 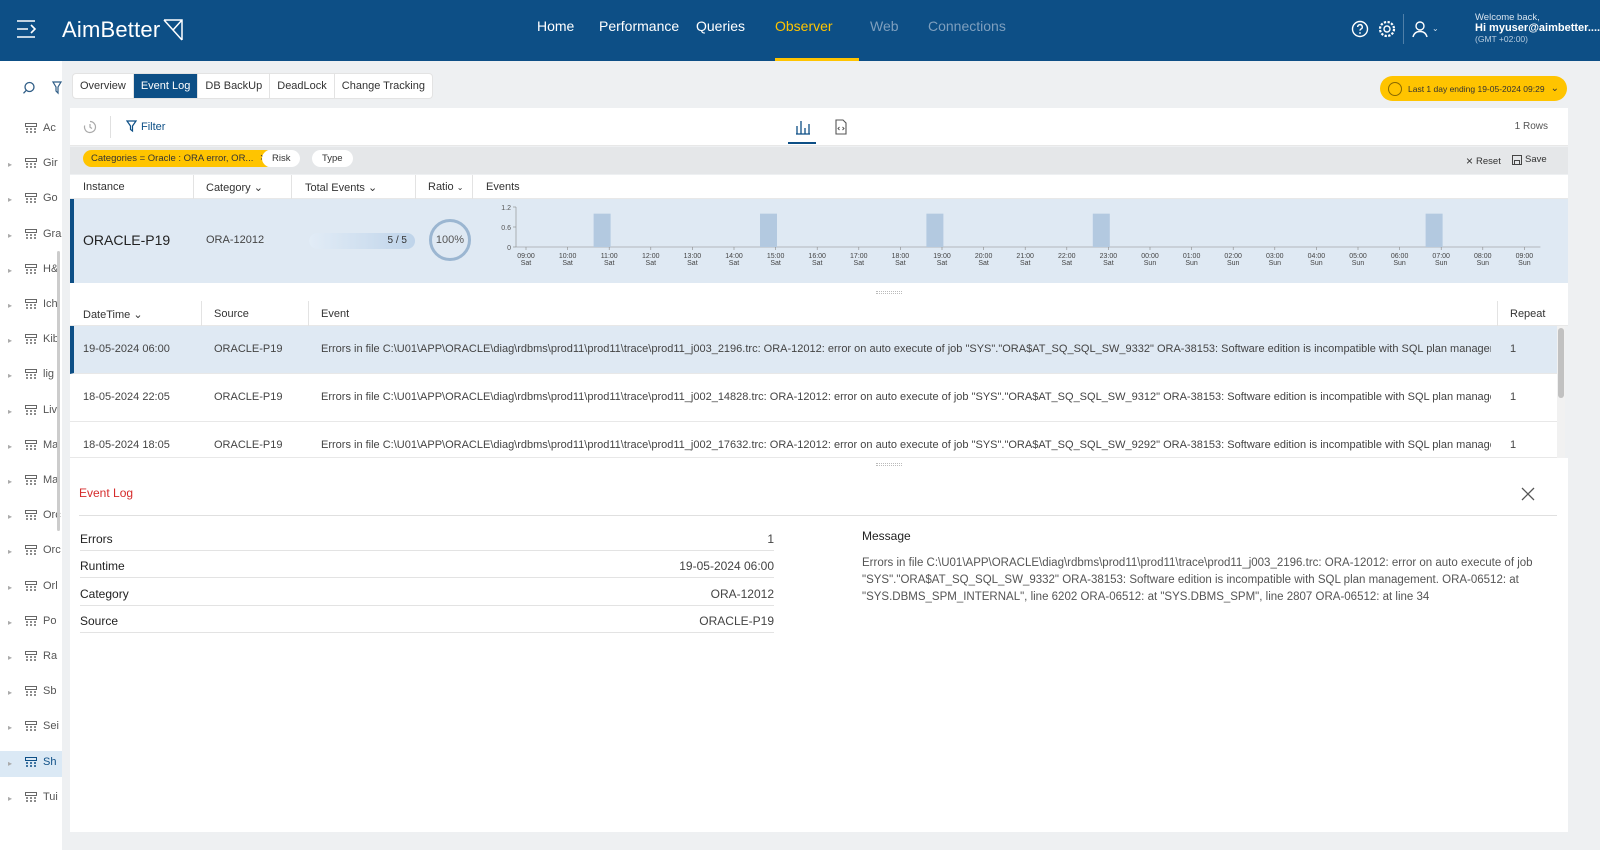 I want to click on sidebar-item: ▸ Ra, so click(x=31, y=658).